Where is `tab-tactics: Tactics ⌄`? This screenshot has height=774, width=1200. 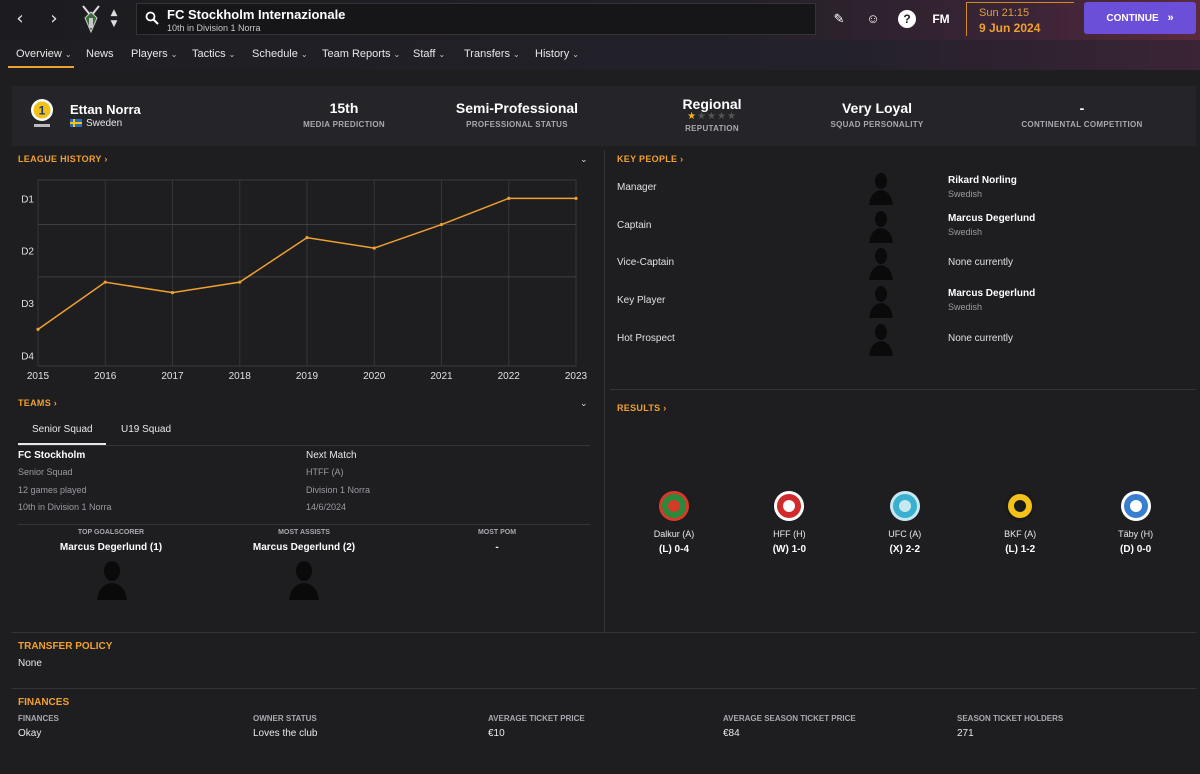
tab-tactics: Tactics ⌄ is located at coordinates (213, 54).